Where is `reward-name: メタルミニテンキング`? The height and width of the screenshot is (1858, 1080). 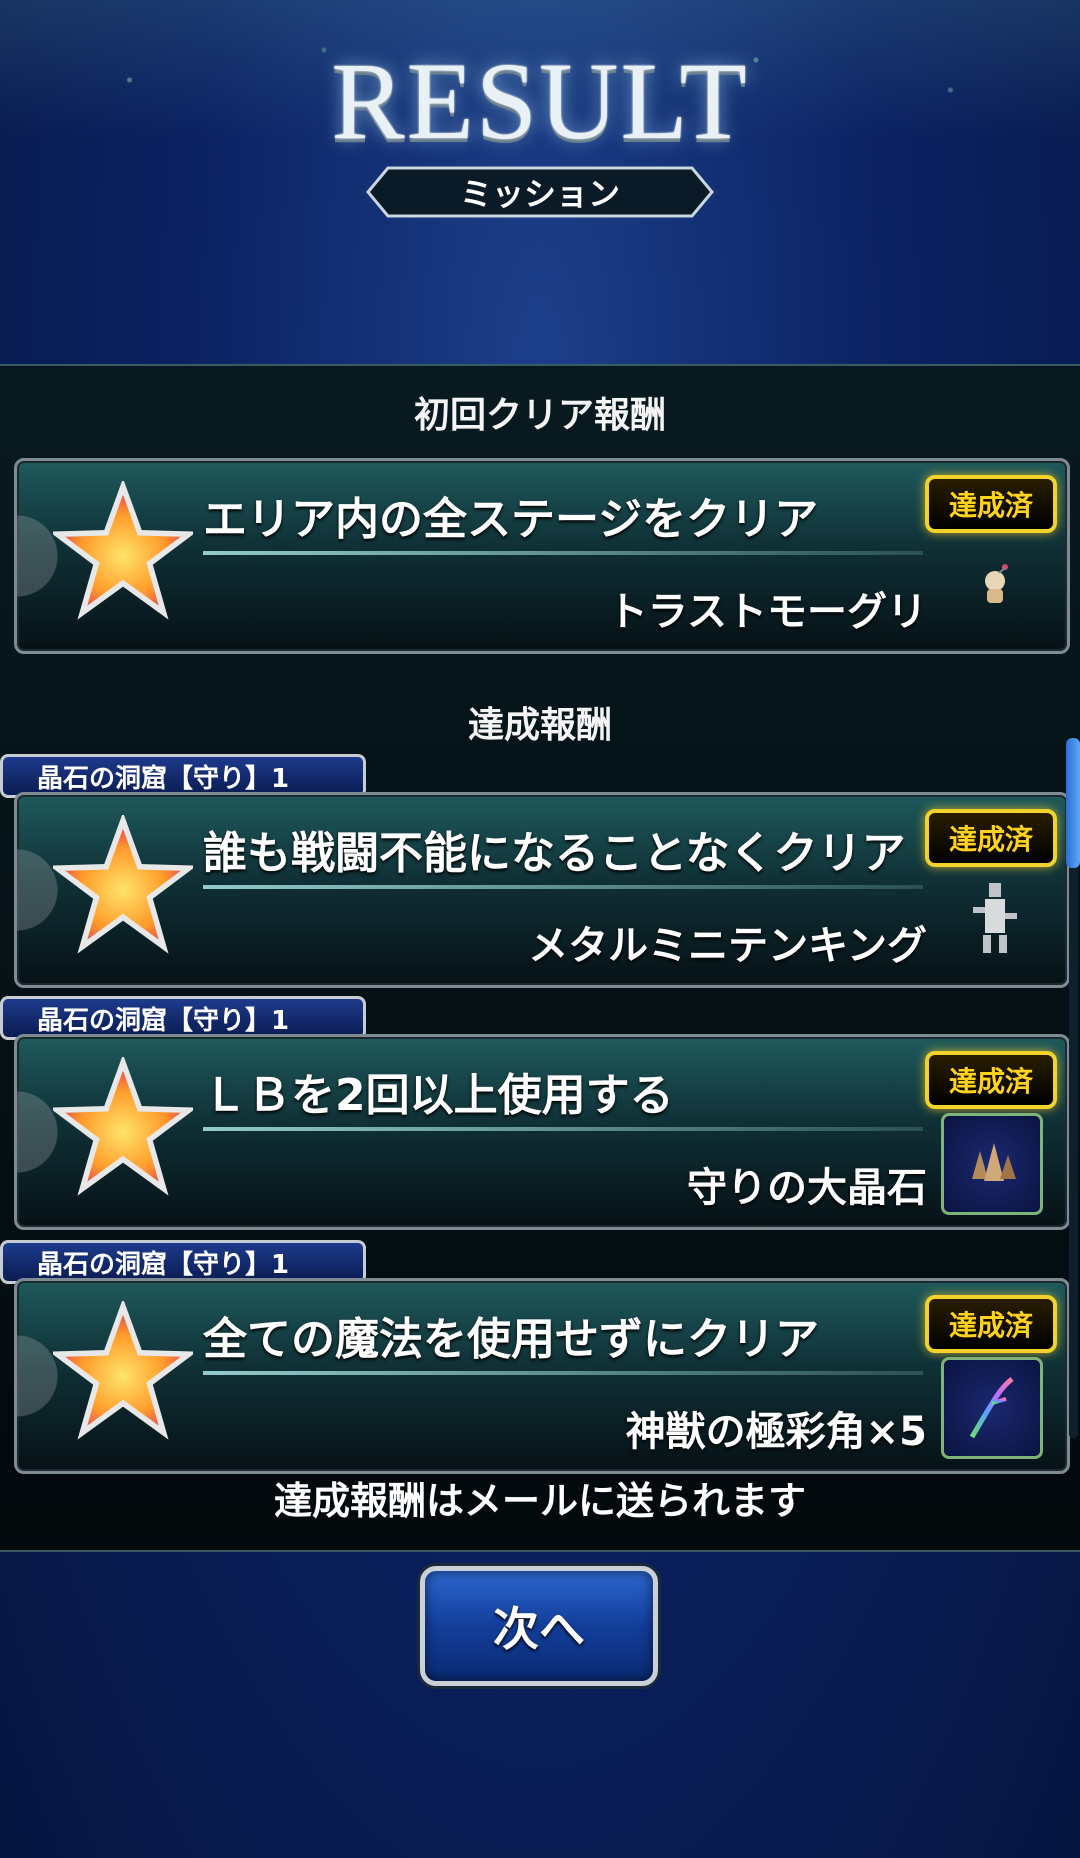 reward-name: メタルミニテンキング is located at coordinates (727, 946).